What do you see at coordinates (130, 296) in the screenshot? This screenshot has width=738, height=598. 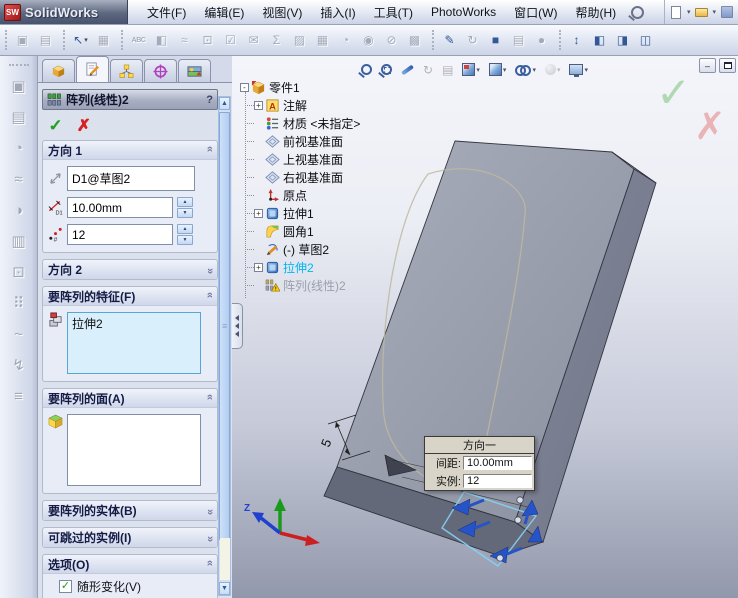 I see `group-features-header: 要阵列的特征(F) »` at bounding box center [130, 296].